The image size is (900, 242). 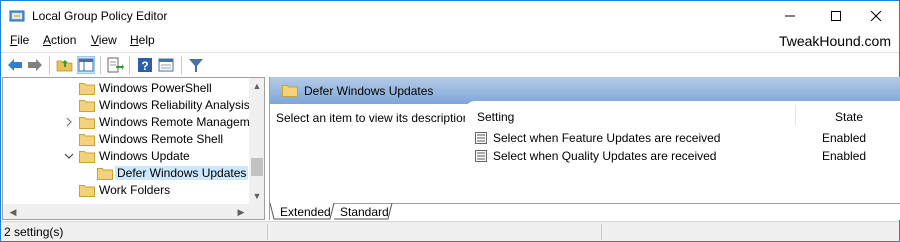 What do you see at coordinates (450, 64) in the screenshot?
I see `toolbar: ?` at bounding box center [450, 64].